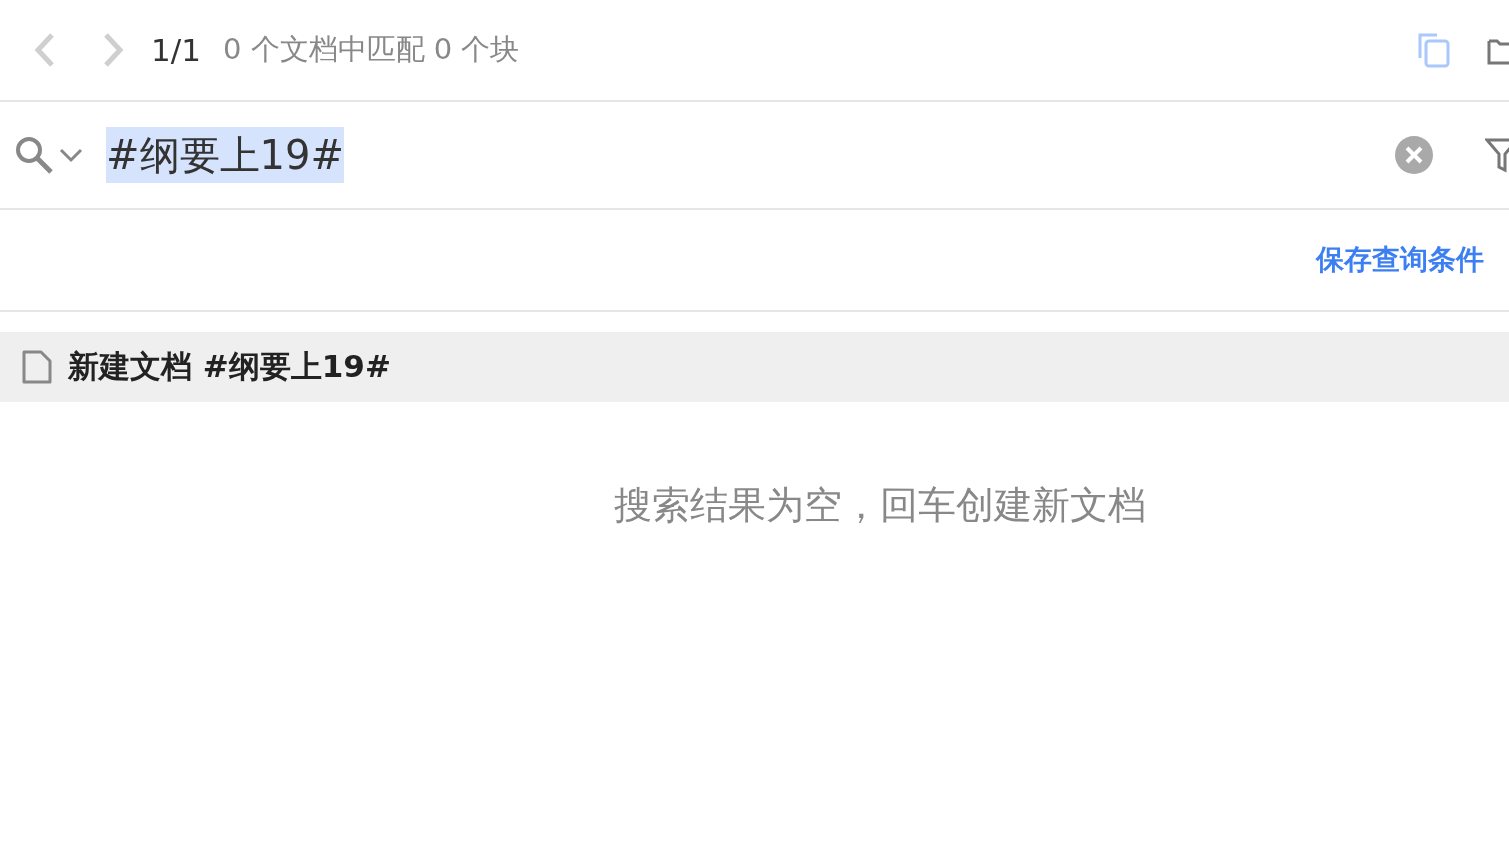 This screenshot has width=1509, height=859. I want to click on match-summary: 0 个文档中匹配 0 个块, so click(371, 49).